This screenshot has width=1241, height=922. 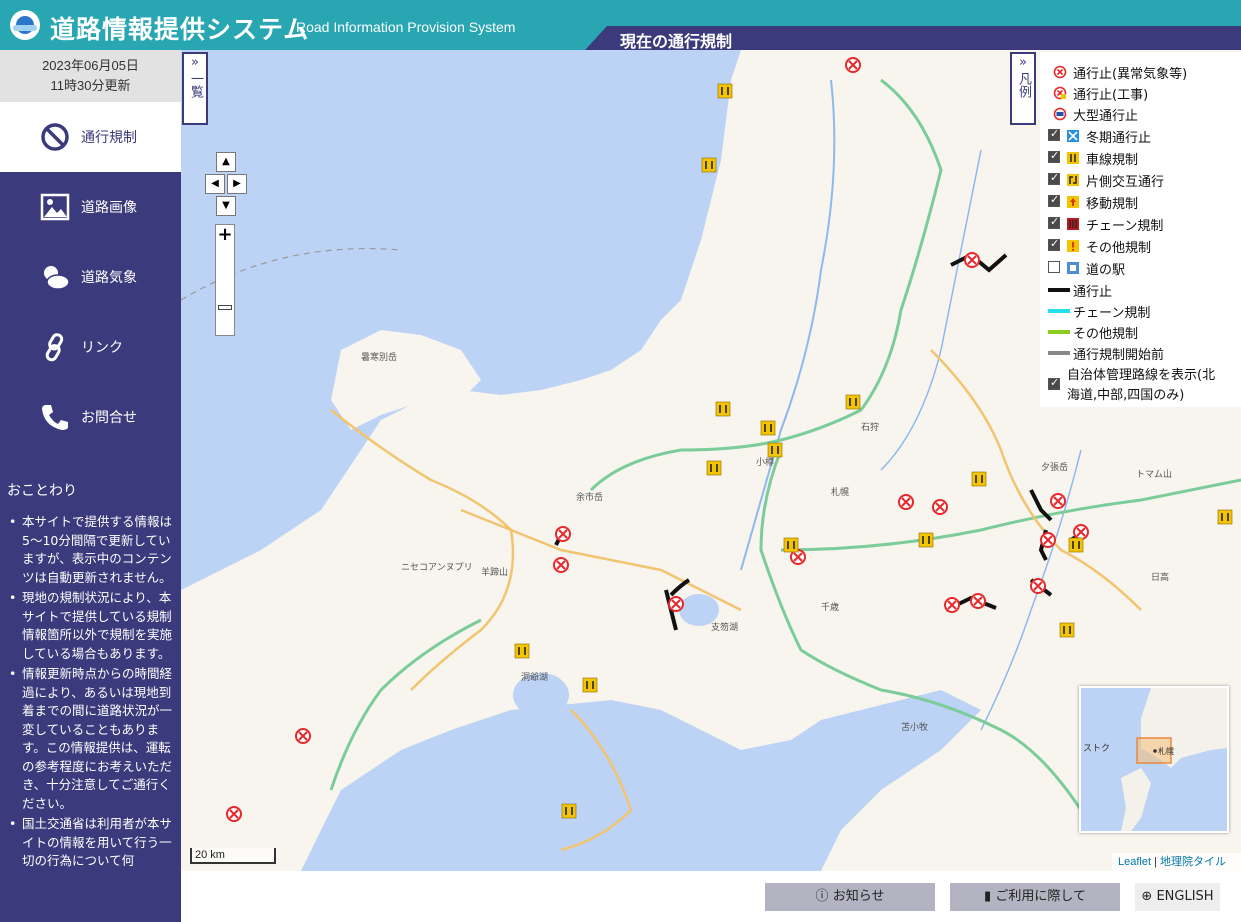 What do you see at coordinates (1059, 311) in the screenshot?
I see `chain-line-icon` at bounding box center [1059, 311].